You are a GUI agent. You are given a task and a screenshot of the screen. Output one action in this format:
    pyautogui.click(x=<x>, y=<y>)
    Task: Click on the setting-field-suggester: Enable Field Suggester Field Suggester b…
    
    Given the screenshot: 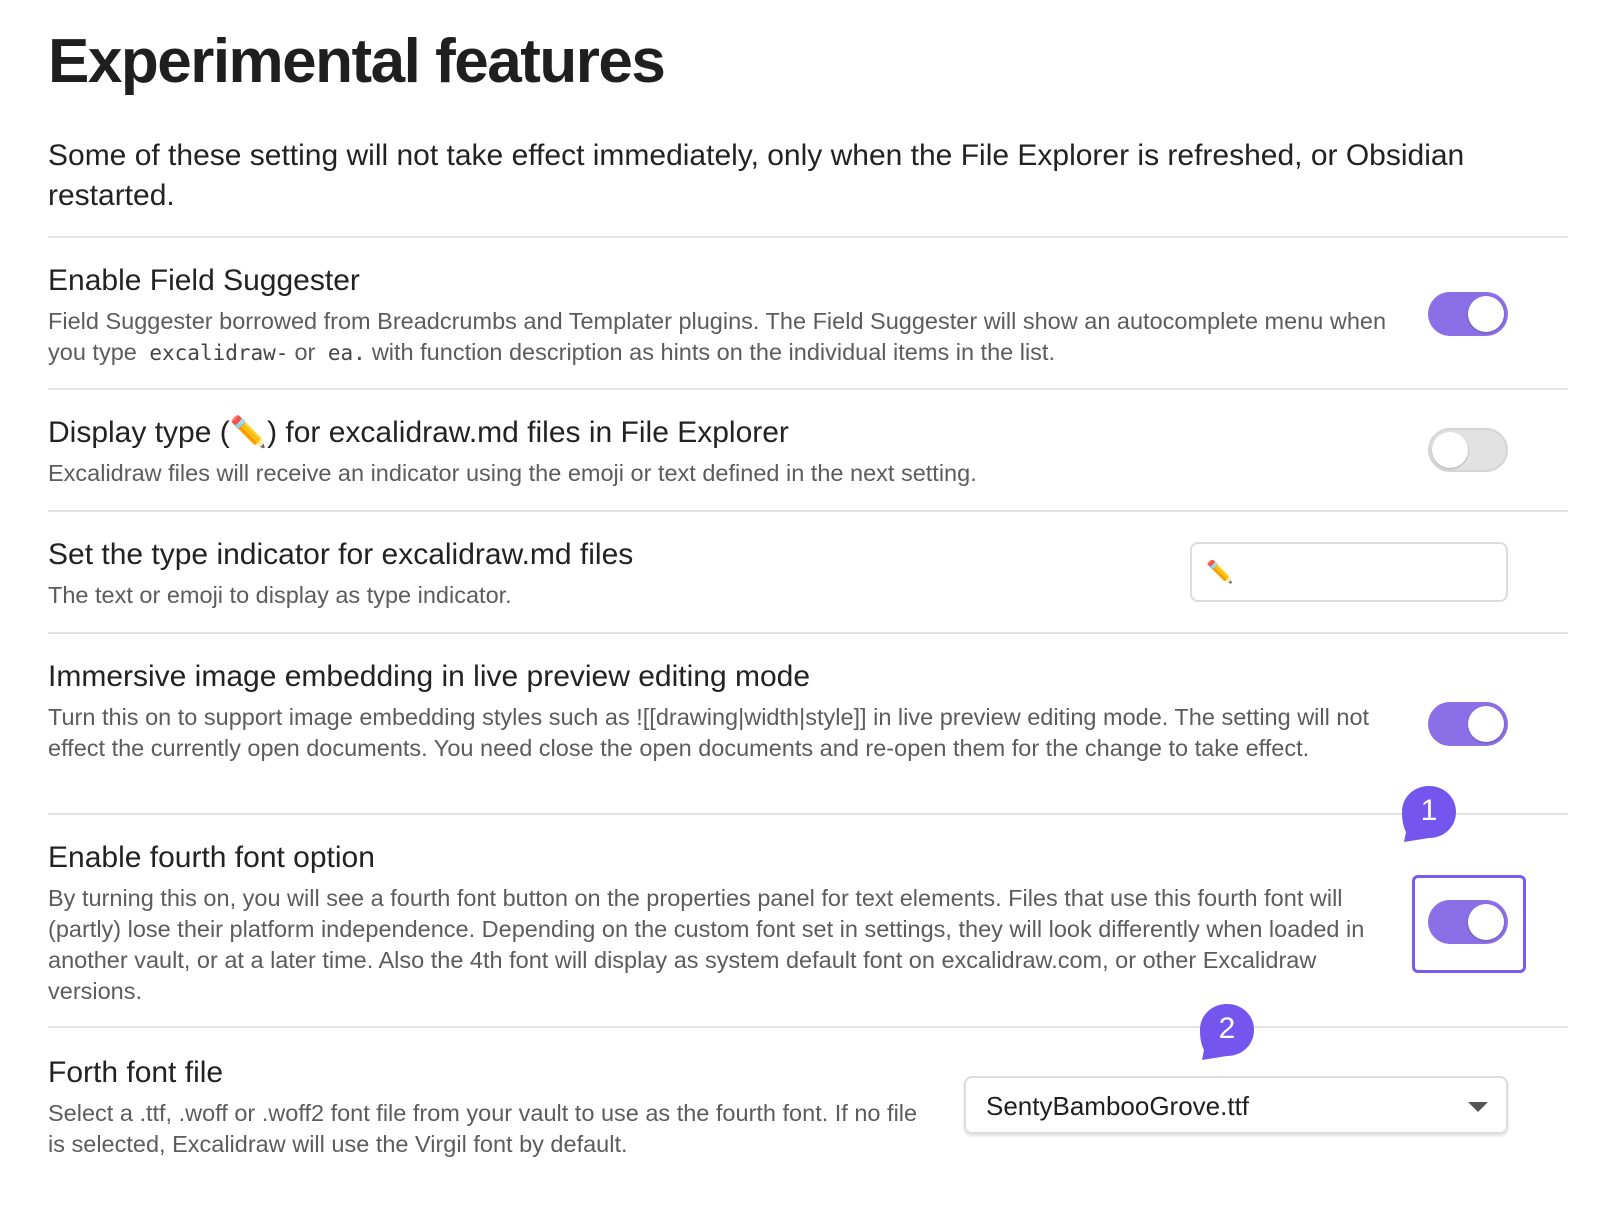 What is the action you would take?
    pyautogui.click(x=808, y=312)
    